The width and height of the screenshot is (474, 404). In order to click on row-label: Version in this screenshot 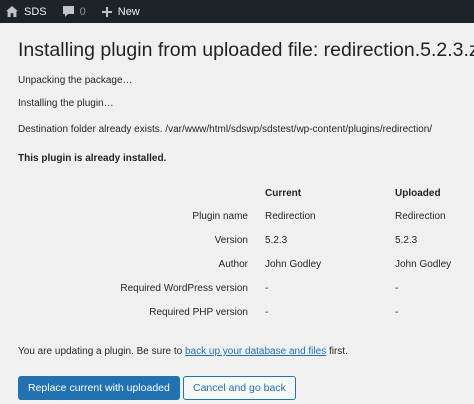, I will do `click(231, 240)`.